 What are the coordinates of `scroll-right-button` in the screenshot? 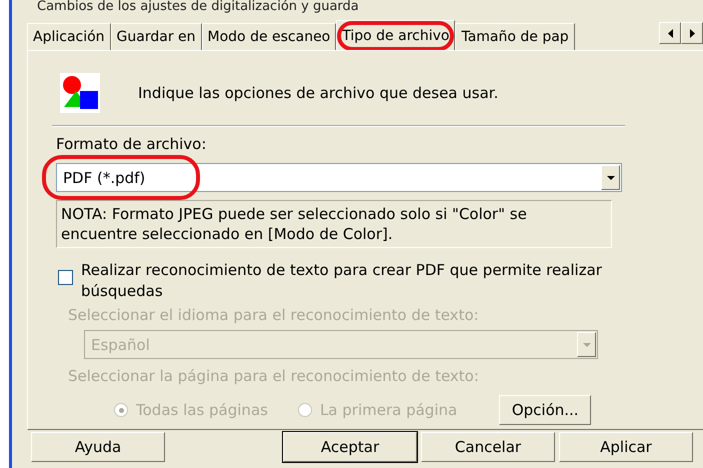 It's located at (692, 33).